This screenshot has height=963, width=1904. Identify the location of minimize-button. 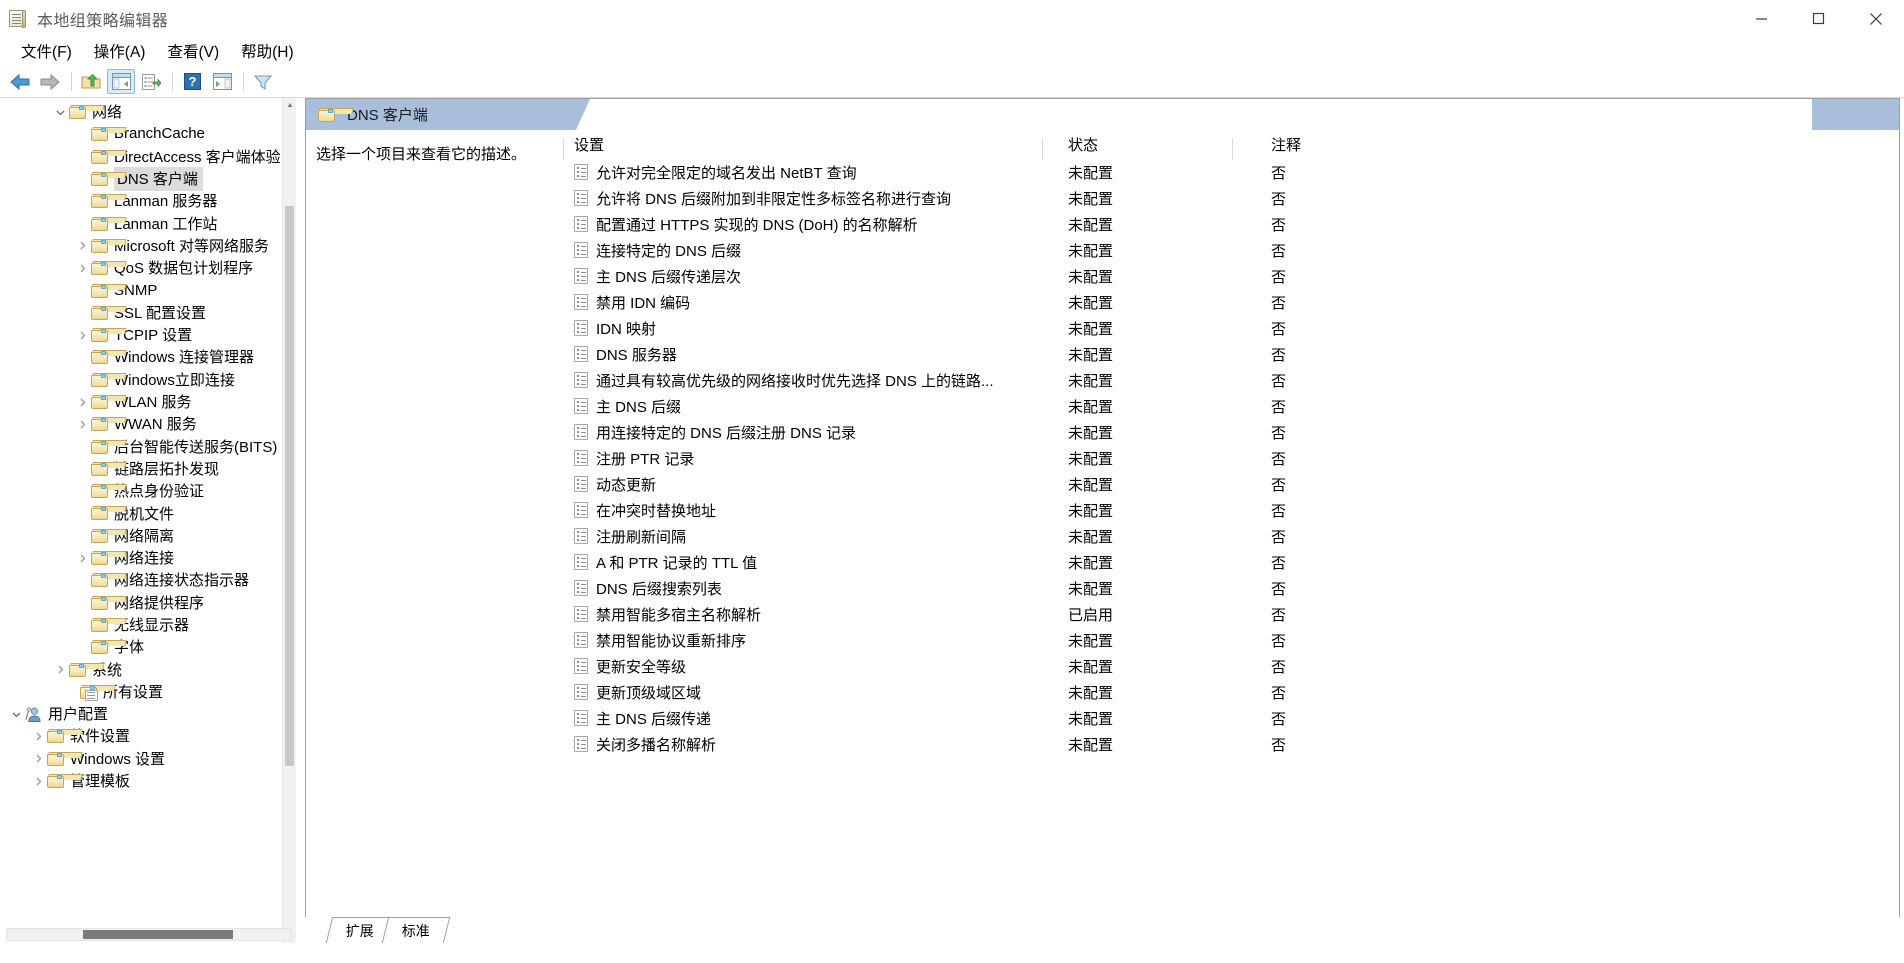
(1761, 18).